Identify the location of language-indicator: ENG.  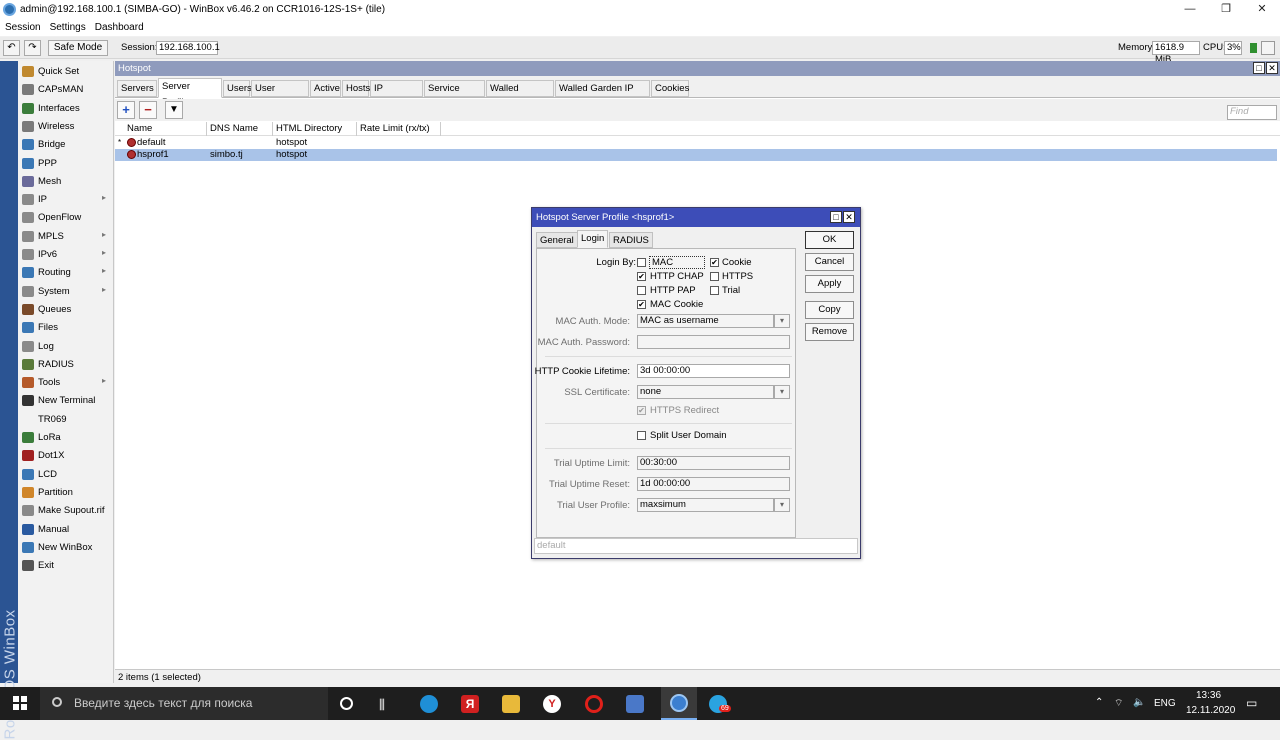
(1165, 703).